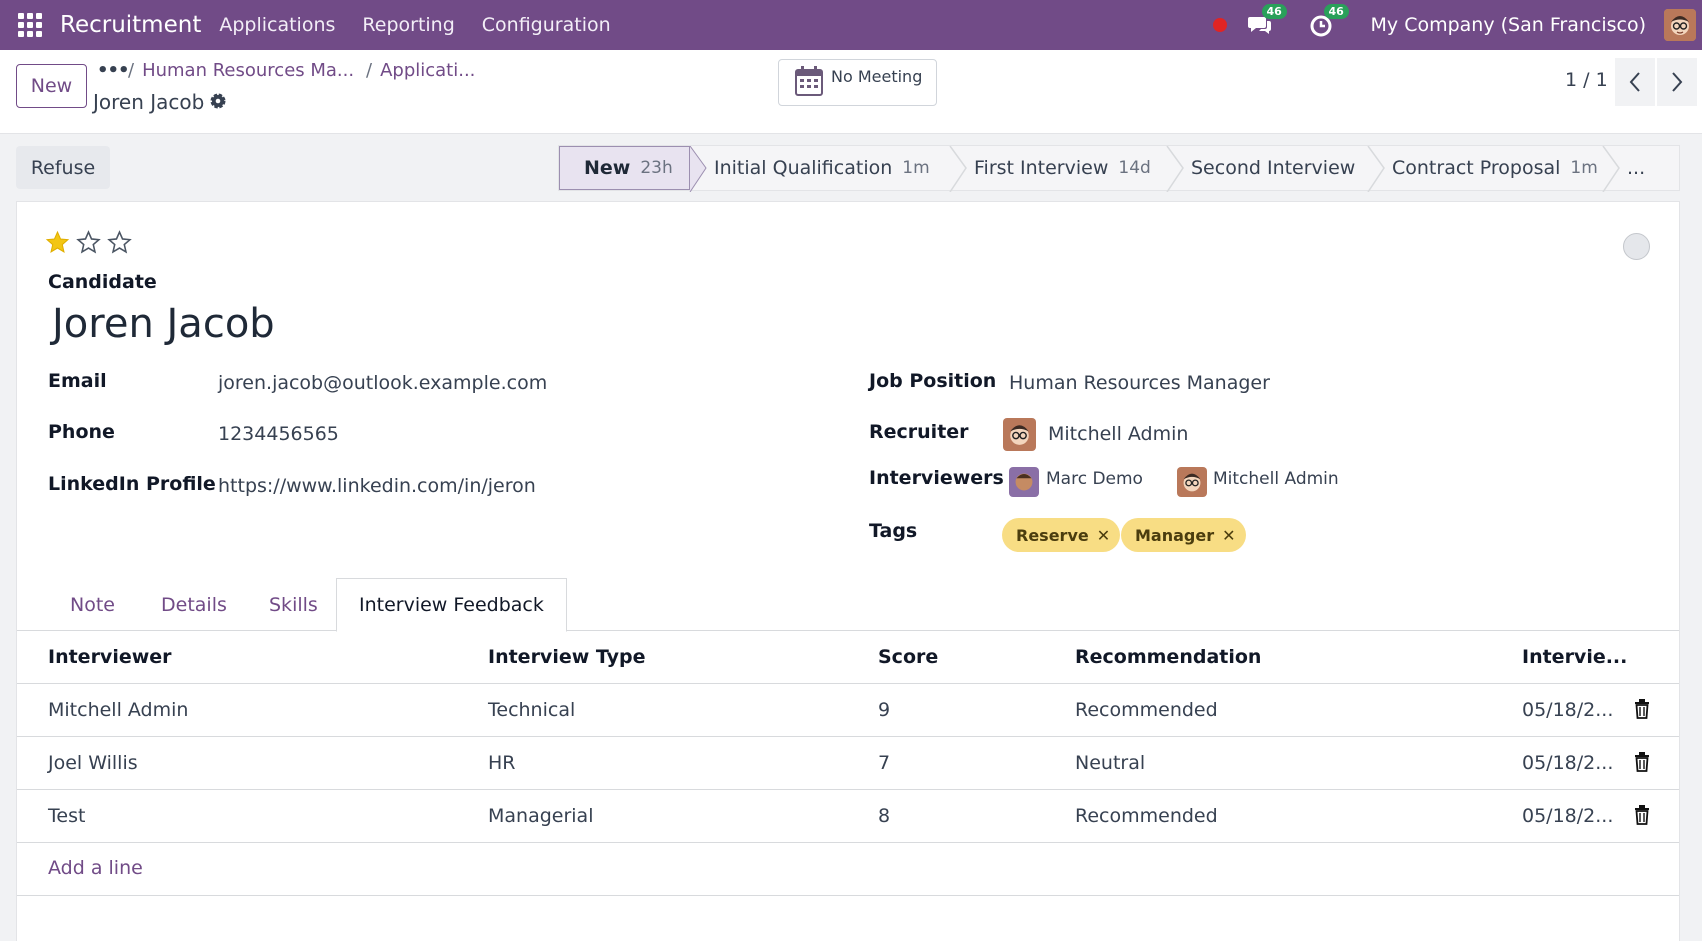 This screenshot has height=941, width=1702. I want to click on linkedin-field: https://www.linkedin.com/in/jeron, so click(377, 486).